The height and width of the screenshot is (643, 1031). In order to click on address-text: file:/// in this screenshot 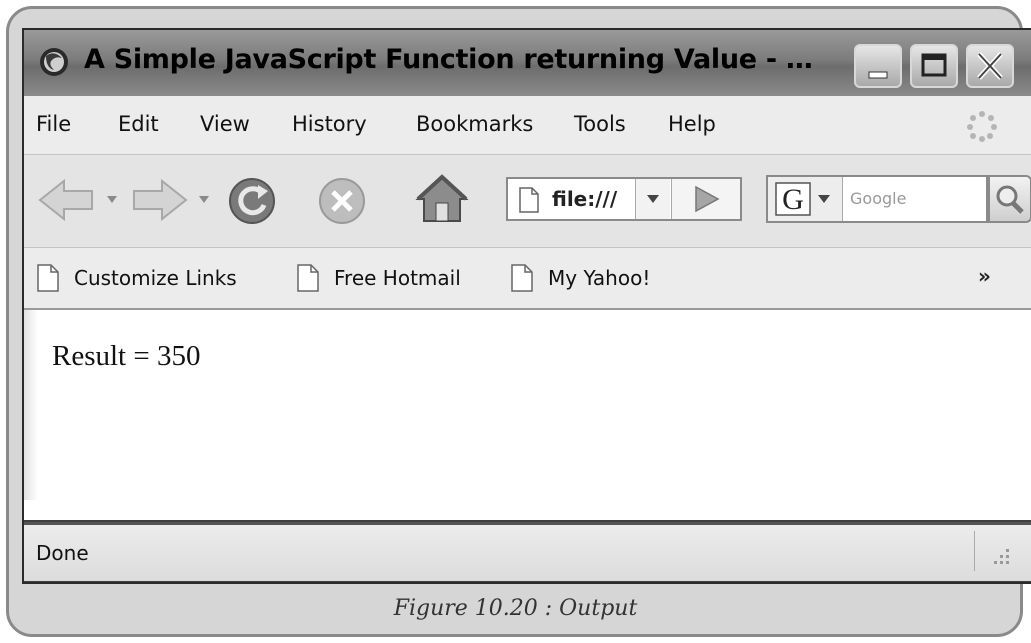, I will do `click(584, 199)`.